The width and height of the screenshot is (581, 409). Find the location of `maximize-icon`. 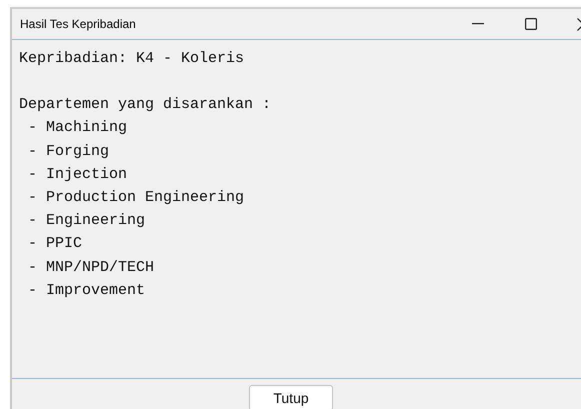

maximize-icon is located at coordinates (530, 24).